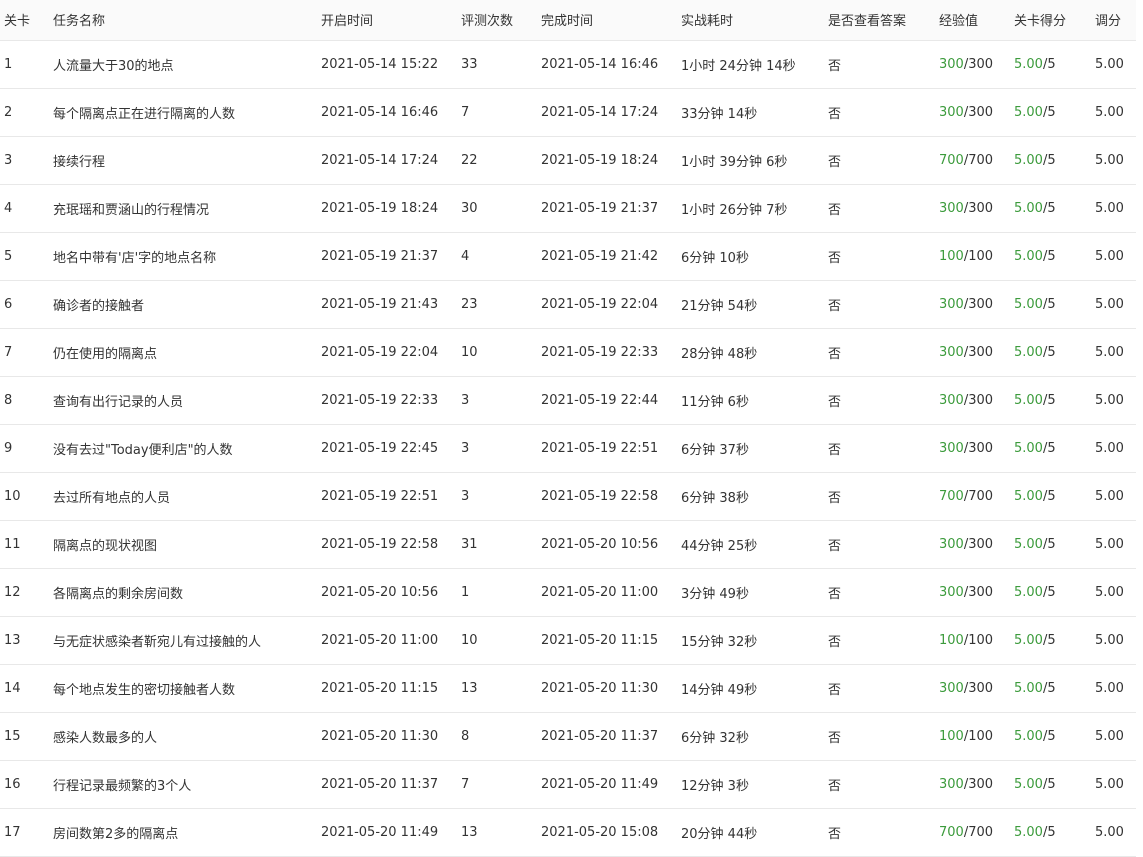 The width and height of the screenshot is (1143, 857). I want to click on cell-start-time: 2021-05-19 22:45, so click(387, 448).